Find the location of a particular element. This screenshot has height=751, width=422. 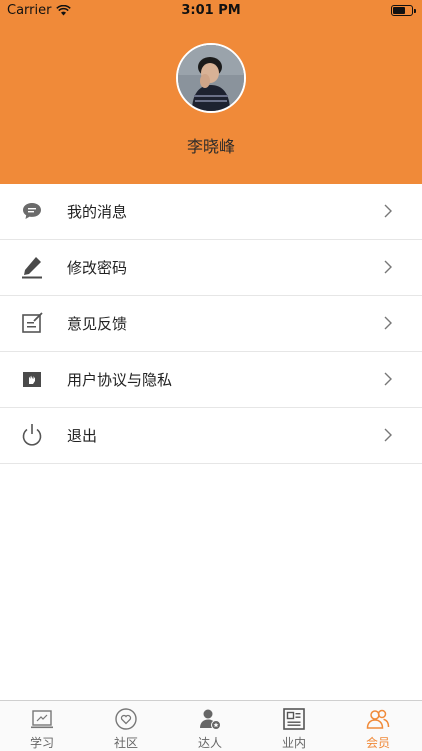

feedback-icon is located at coordinates (32, 322).